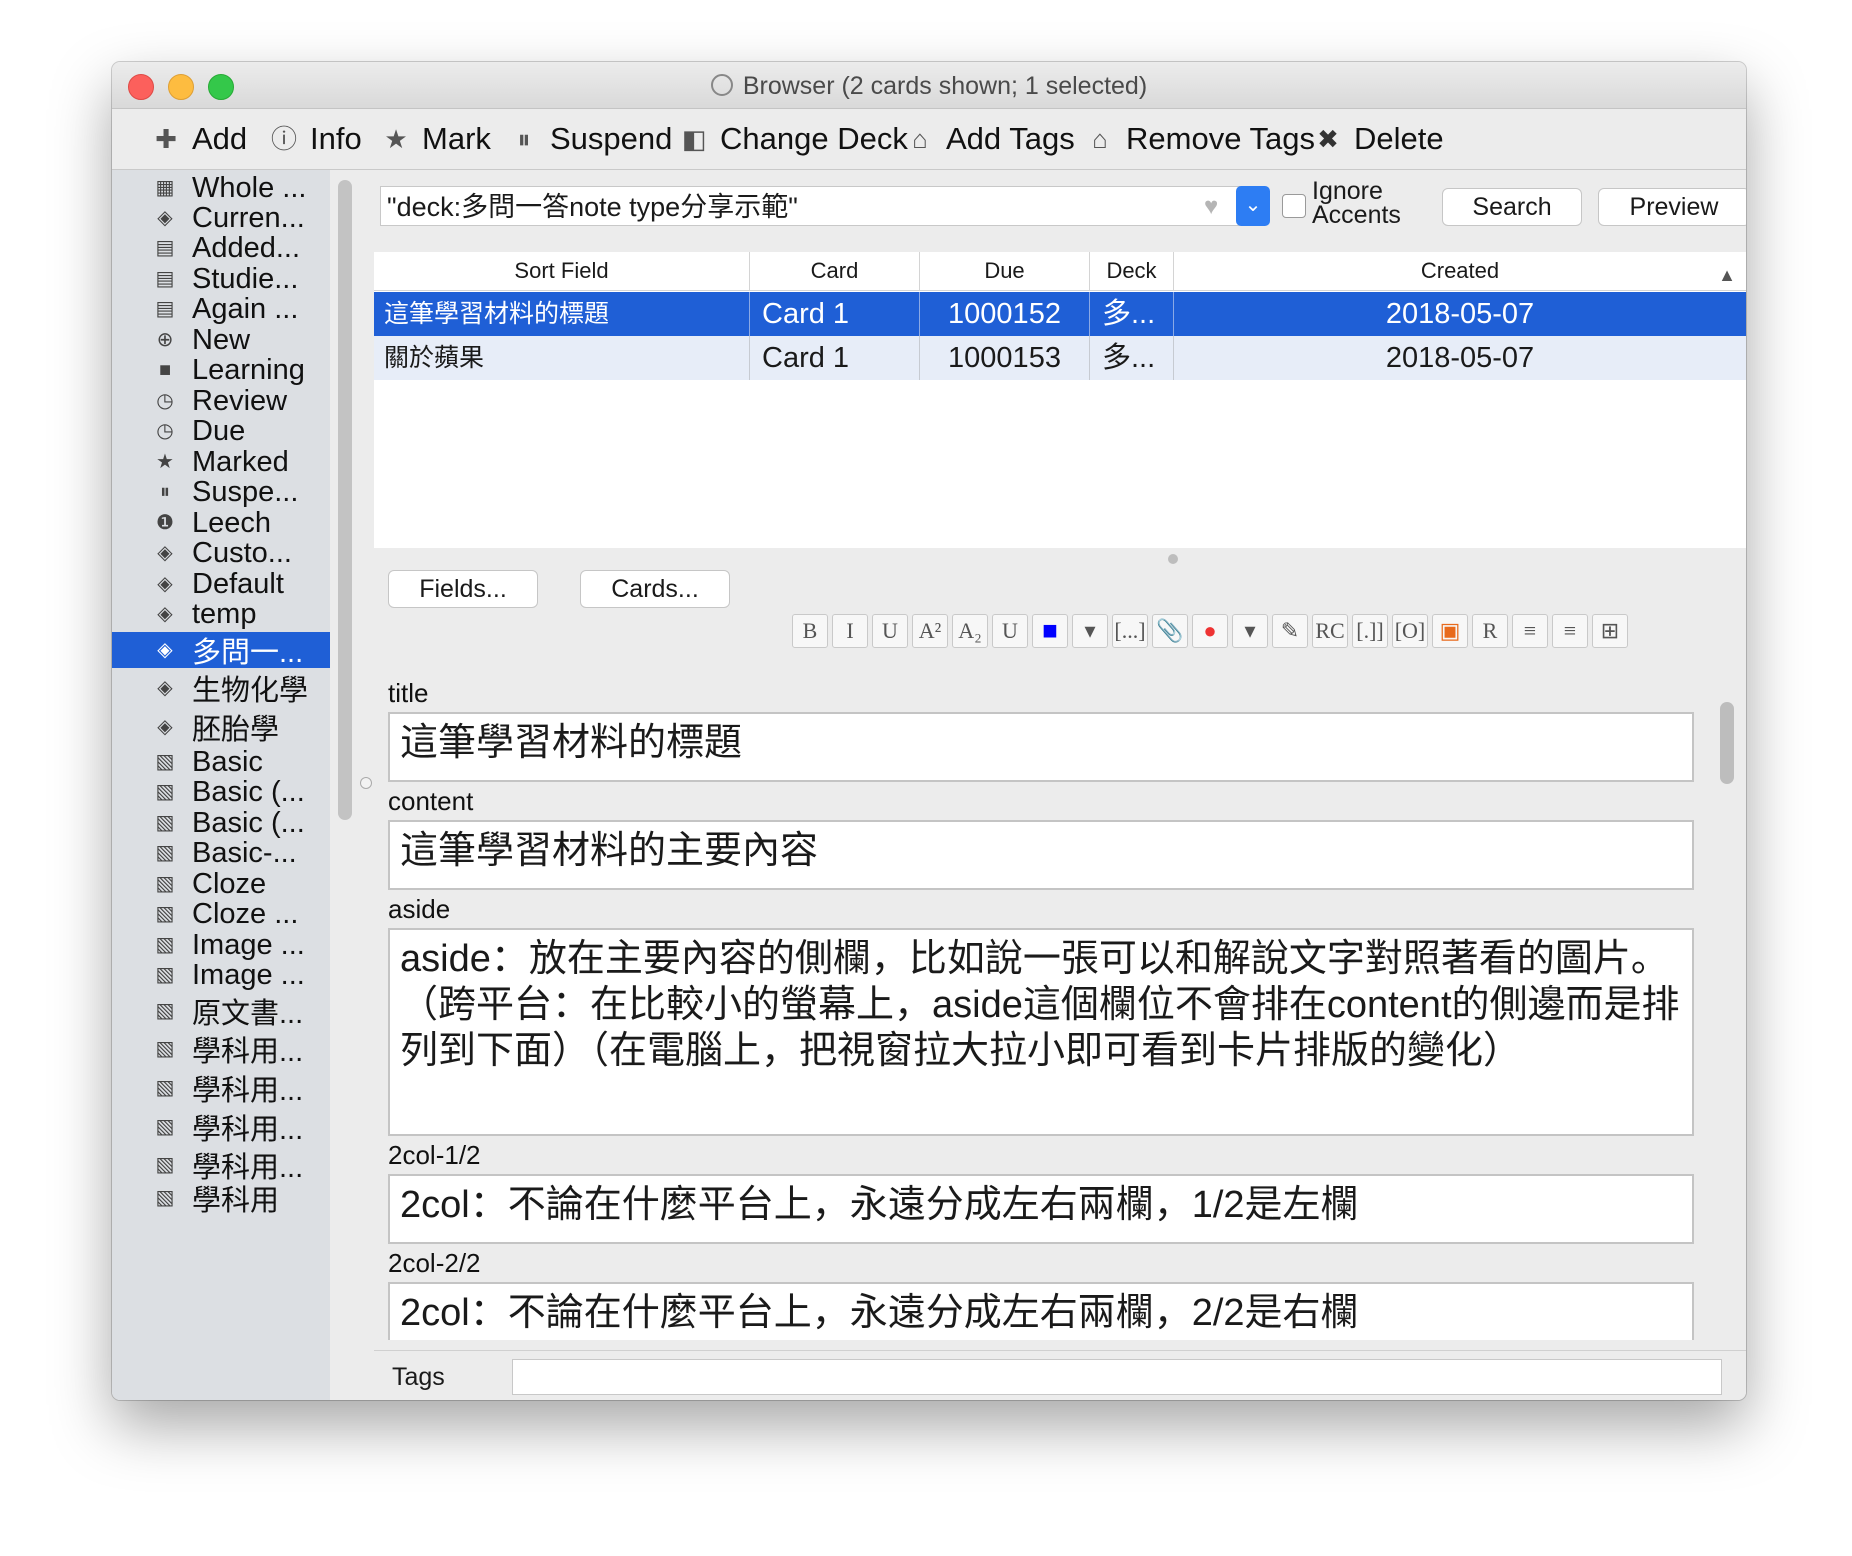 Image resolution: width=1852 pixels, height=1556 pixels. I want to click on column-created-label: Created, so click(1460, 270).